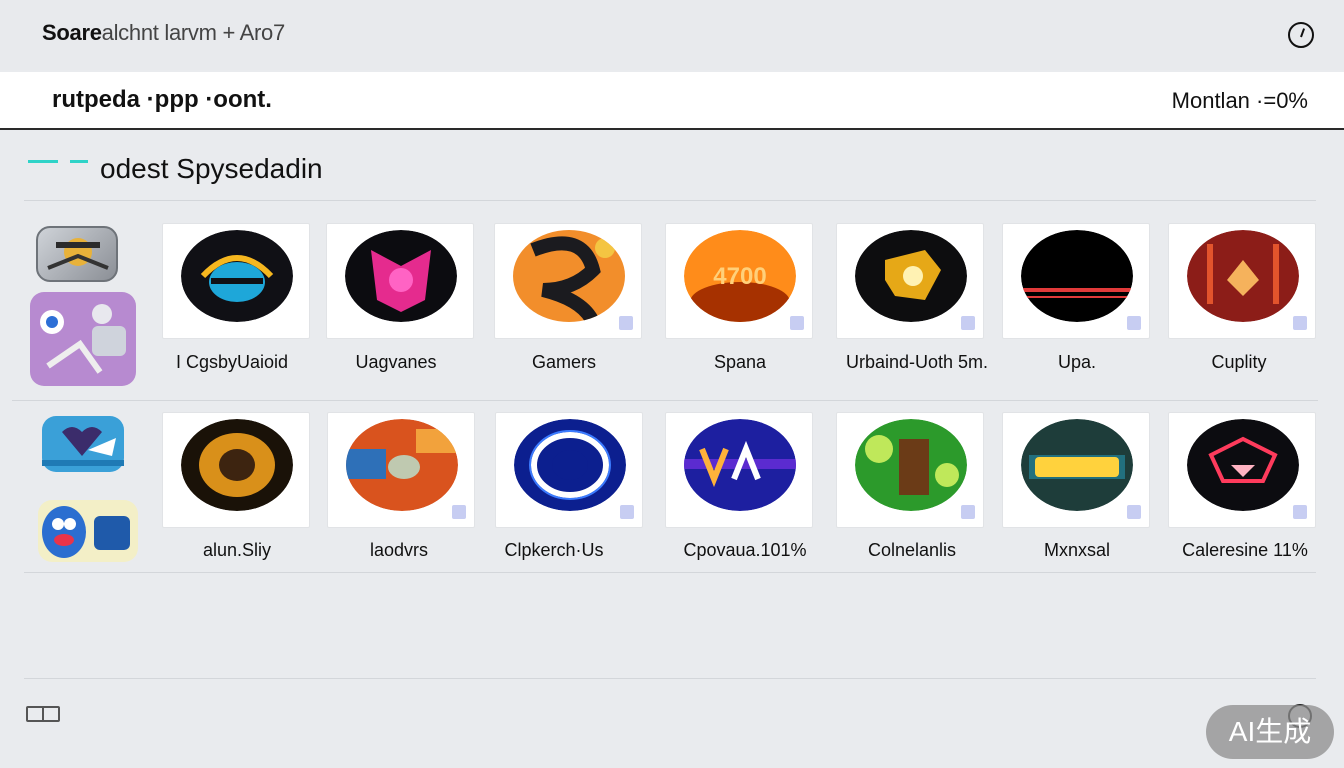  Describe the element at coordinates (740, 362) in the screenshot. I see `app-title: Spana` at that location.